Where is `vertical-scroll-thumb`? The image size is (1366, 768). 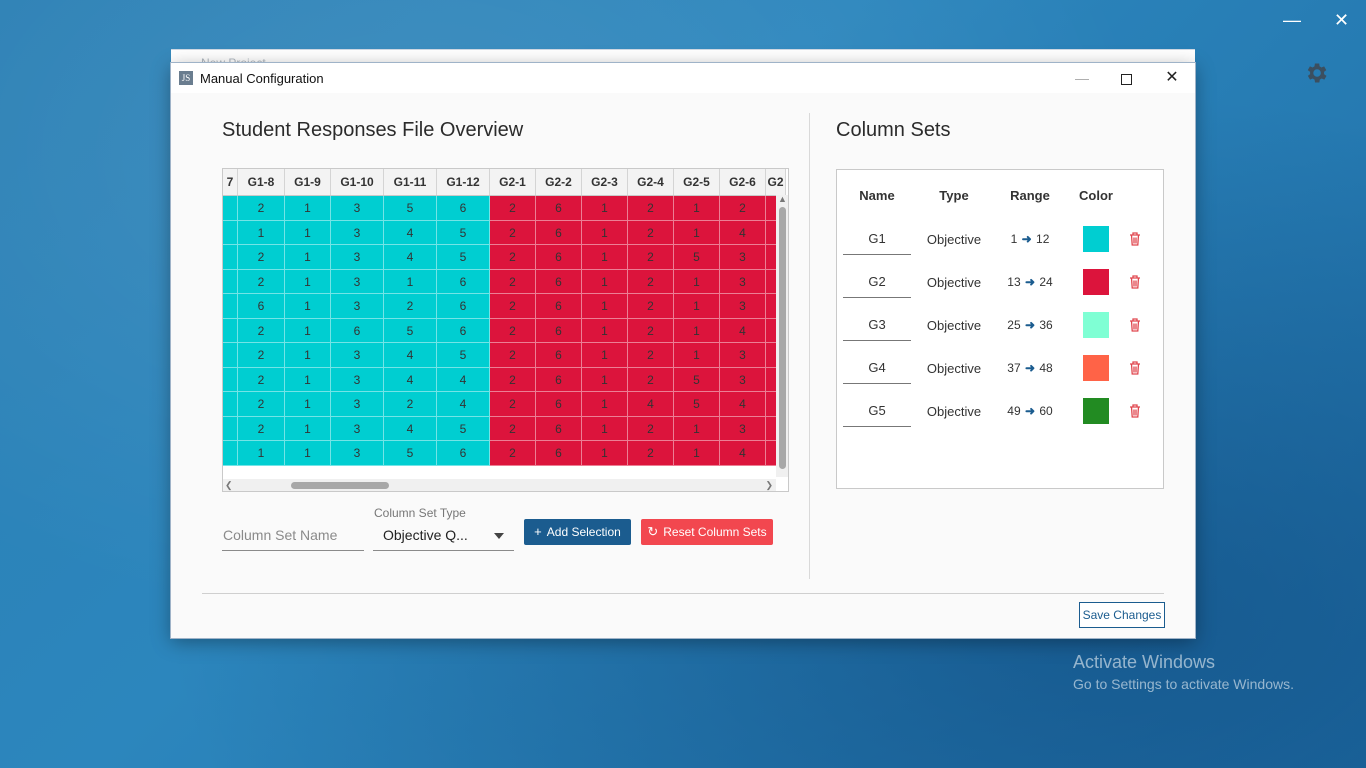
vertical-scroll-thumb is located at coordinates (782, 338).